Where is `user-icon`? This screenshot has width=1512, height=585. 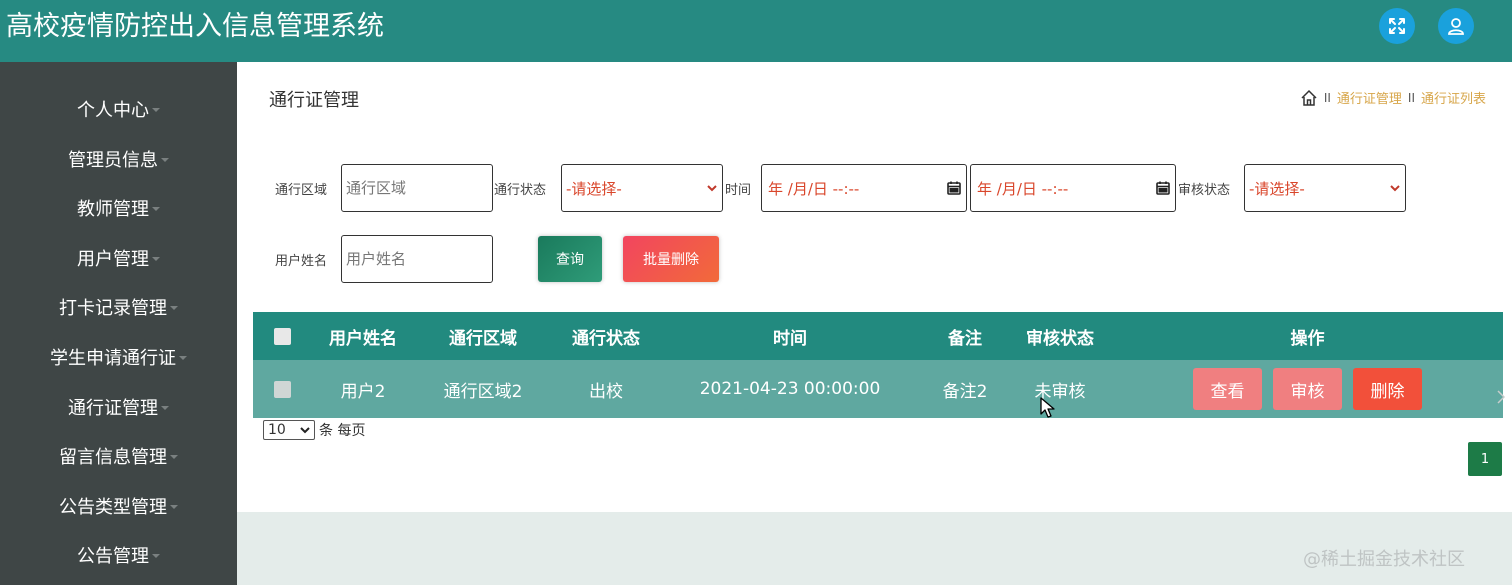
user-icon is located at coordinates (1456, 26).